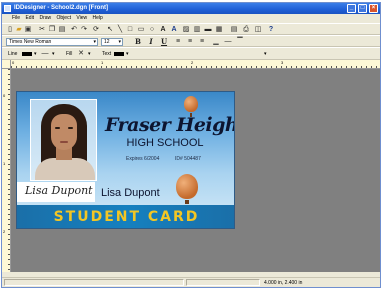 This screenshot has width=383, height=290. I want to click on text-height-icon: ▔, so click(240, 42).